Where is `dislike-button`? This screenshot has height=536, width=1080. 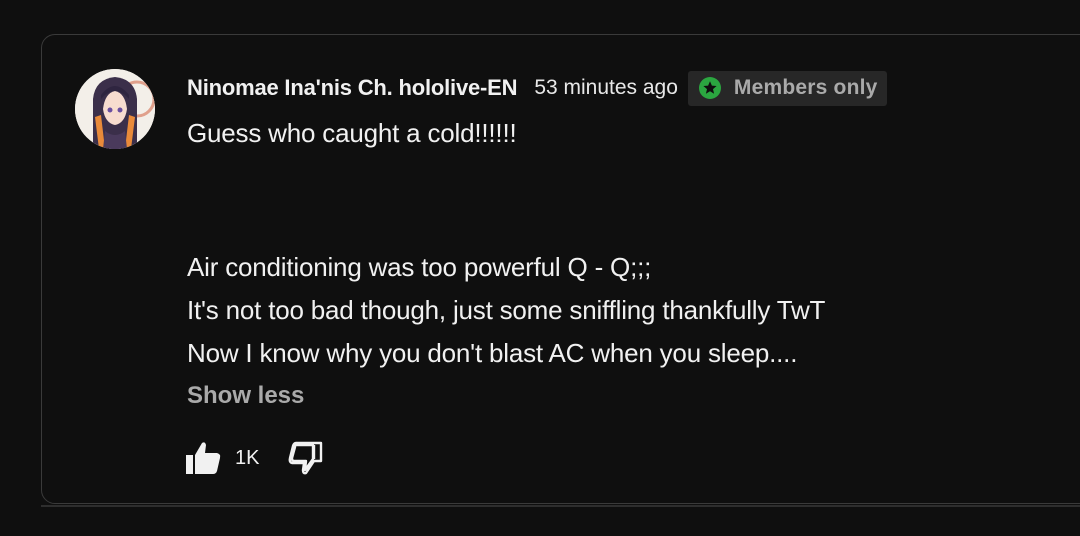
dislike-button is located at coordinates (305, 458).